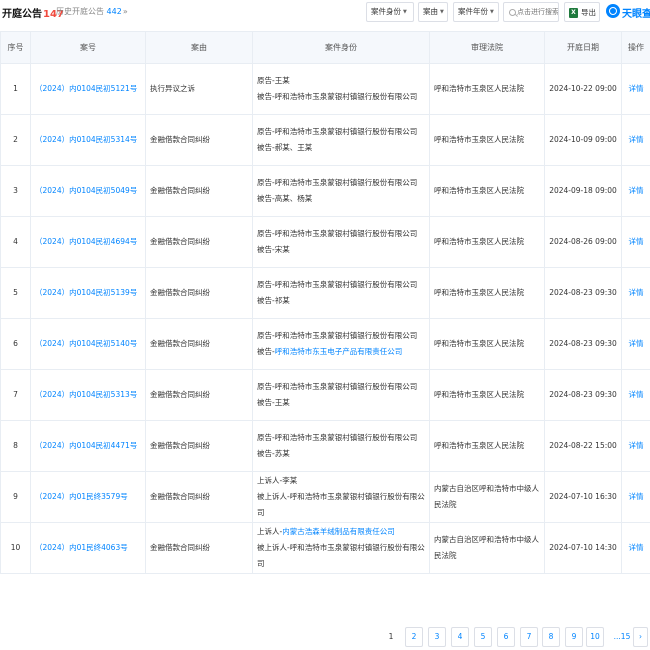 Image resolution: width=650 pixels, height=650 pixels. Describe the element at coordinates (88, 344) in the screenshot. I see `case-number-link: （2024）内0104民初5140号` at that location.